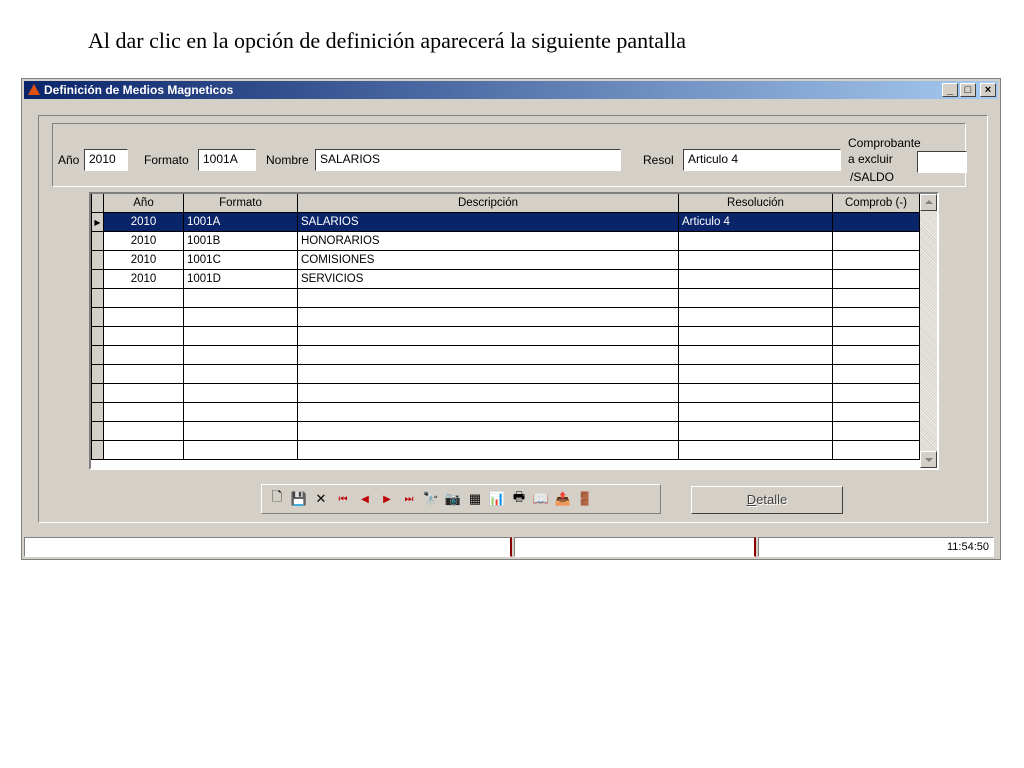 The height and width of the screenshot is (768, 1024). I want to click on close-button: ×, so click(988, 90).